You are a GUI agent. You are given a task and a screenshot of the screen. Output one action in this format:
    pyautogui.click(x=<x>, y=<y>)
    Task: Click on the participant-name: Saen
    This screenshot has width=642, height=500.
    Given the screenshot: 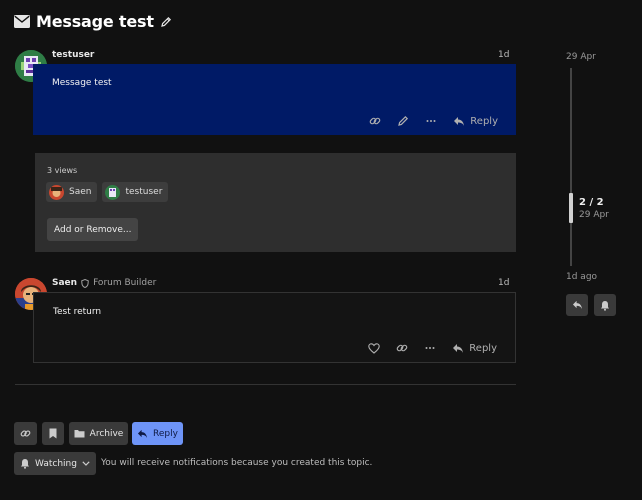 What is the action you would take?
    pyautogui.click(x=80, y=192)
    